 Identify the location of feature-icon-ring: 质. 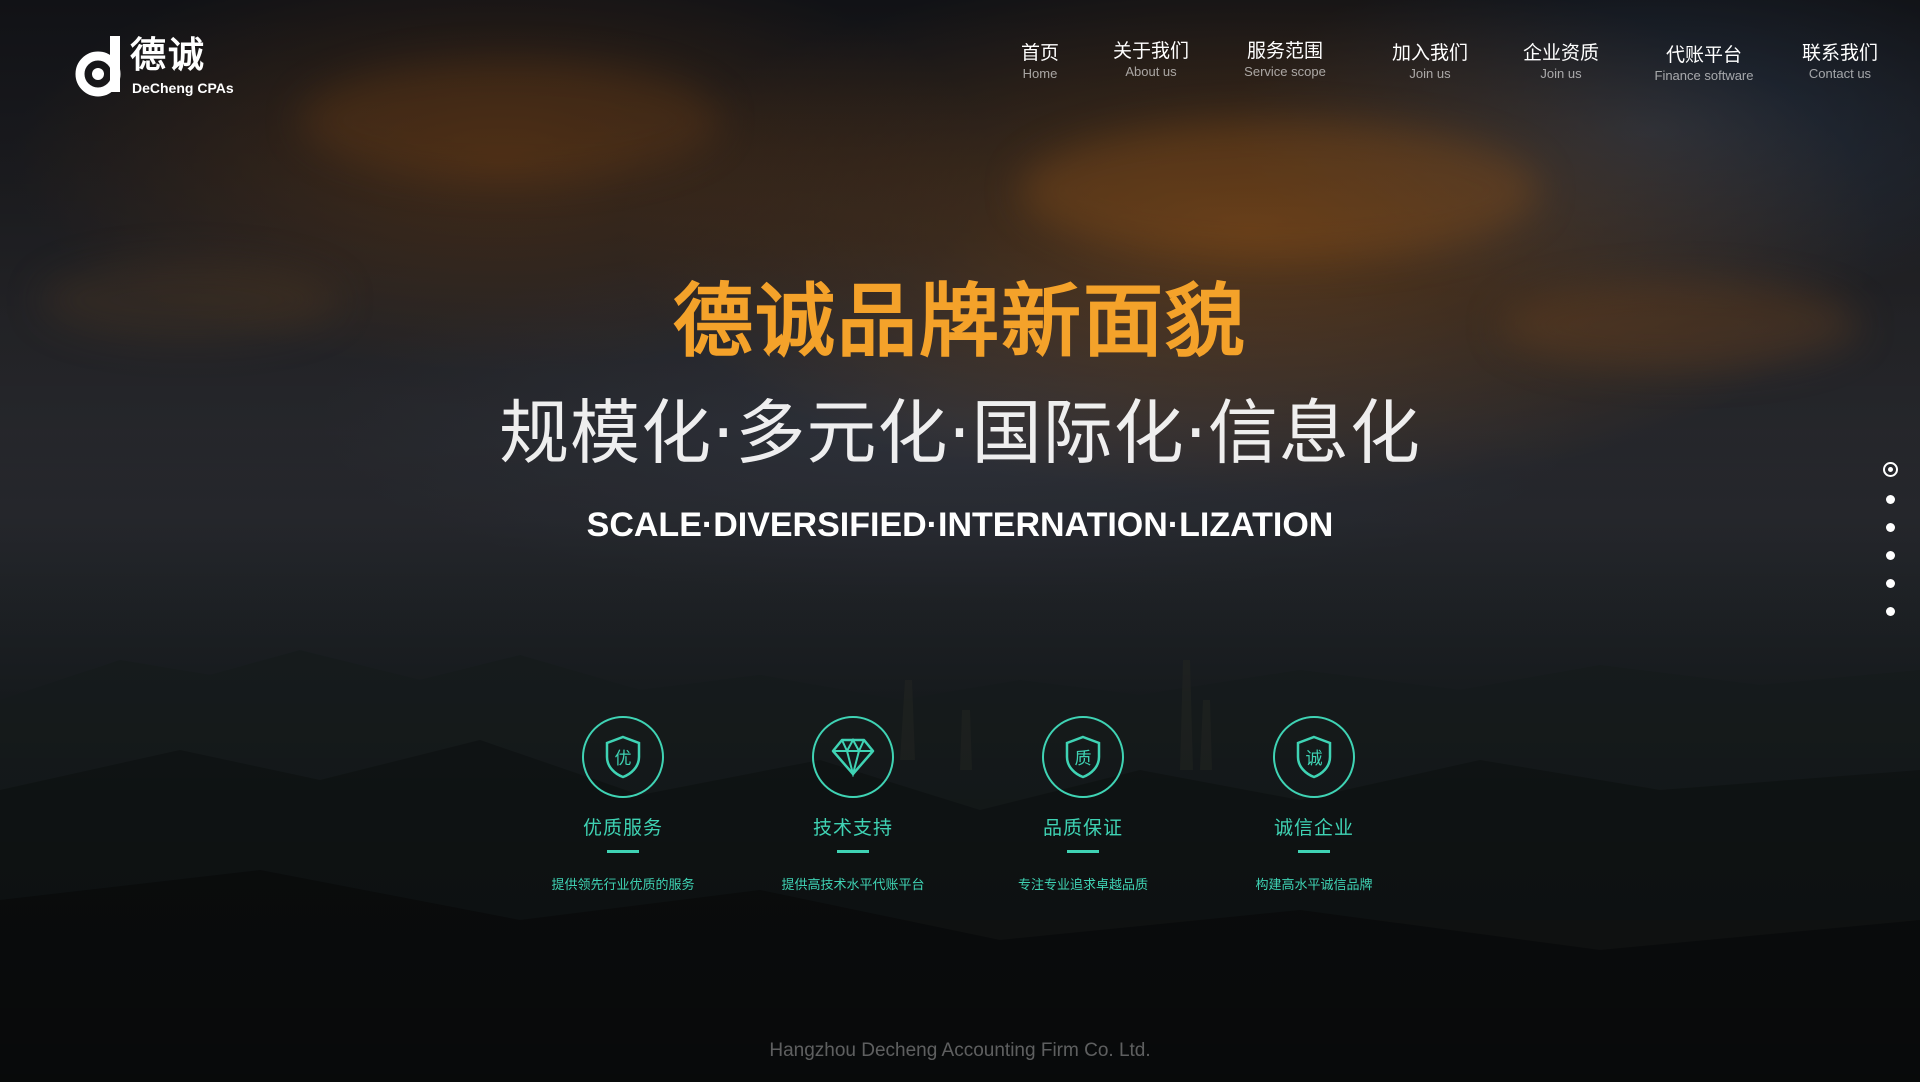
(1083, 757).